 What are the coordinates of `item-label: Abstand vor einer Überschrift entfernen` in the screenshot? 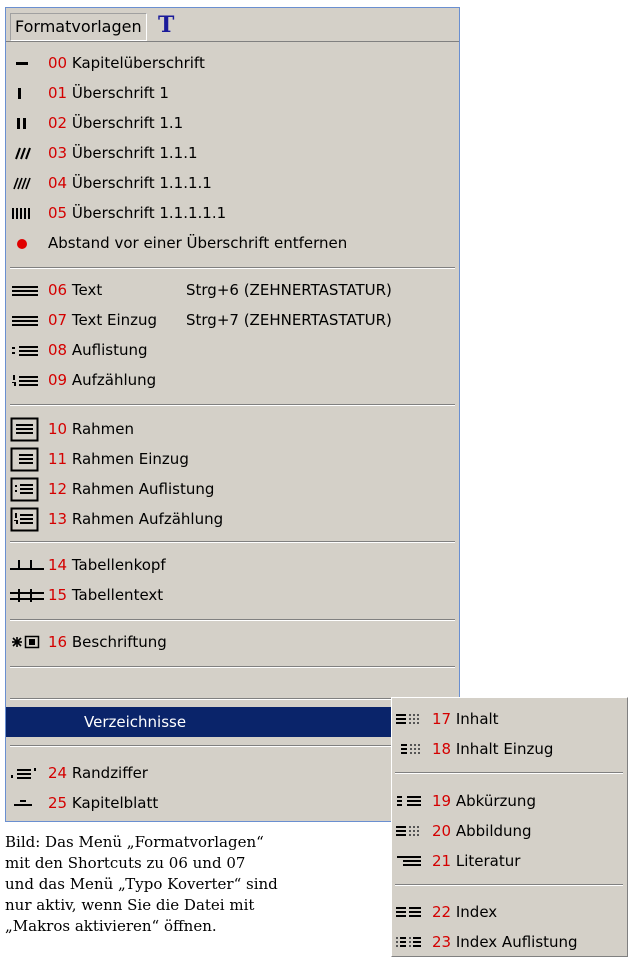 It's located at (198, 243).